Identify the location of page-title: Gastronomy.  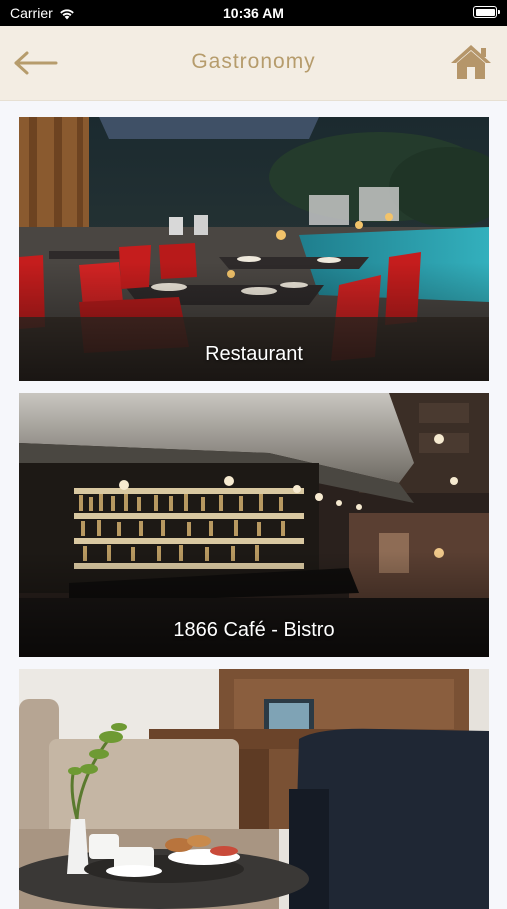
(253, 61).